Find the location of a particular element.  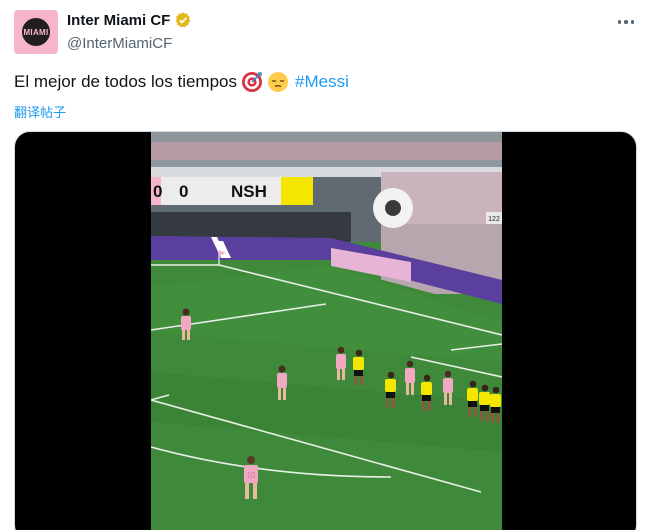

crest-text: MIAMI is located at coordinates (36, 32).